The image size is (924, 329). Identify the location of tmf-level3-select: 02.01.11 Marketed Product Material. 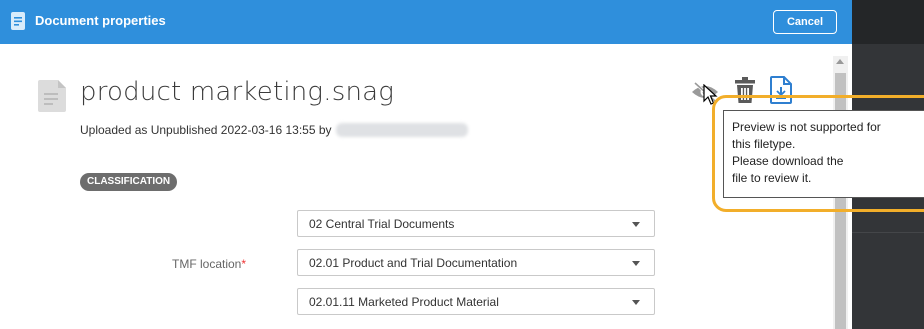
(476, 301).